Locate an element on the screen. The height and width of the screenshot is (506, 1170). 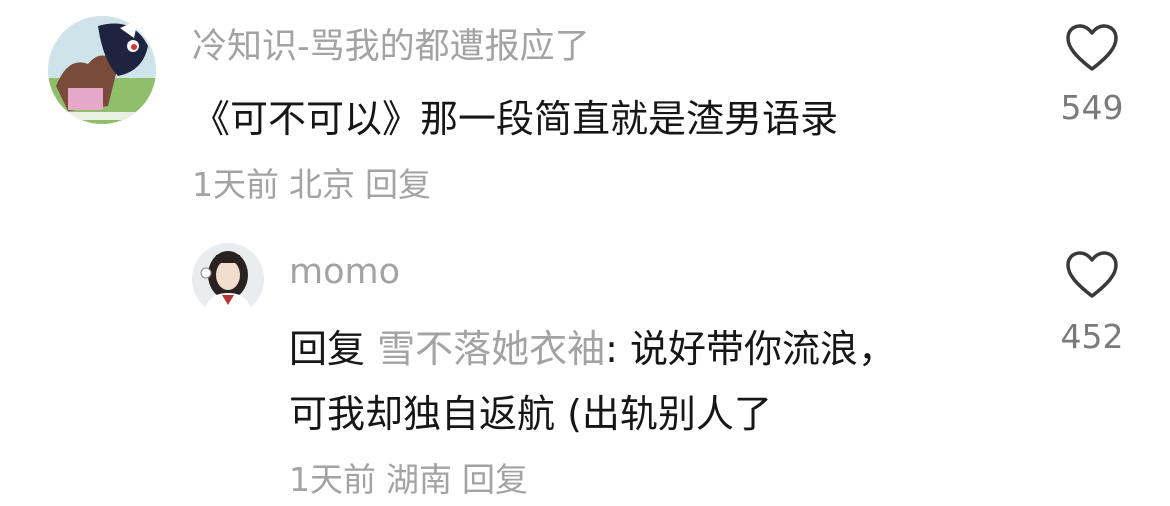
reply-target-username: 雪不落她衣袖 is located at coordinates (491, 349).